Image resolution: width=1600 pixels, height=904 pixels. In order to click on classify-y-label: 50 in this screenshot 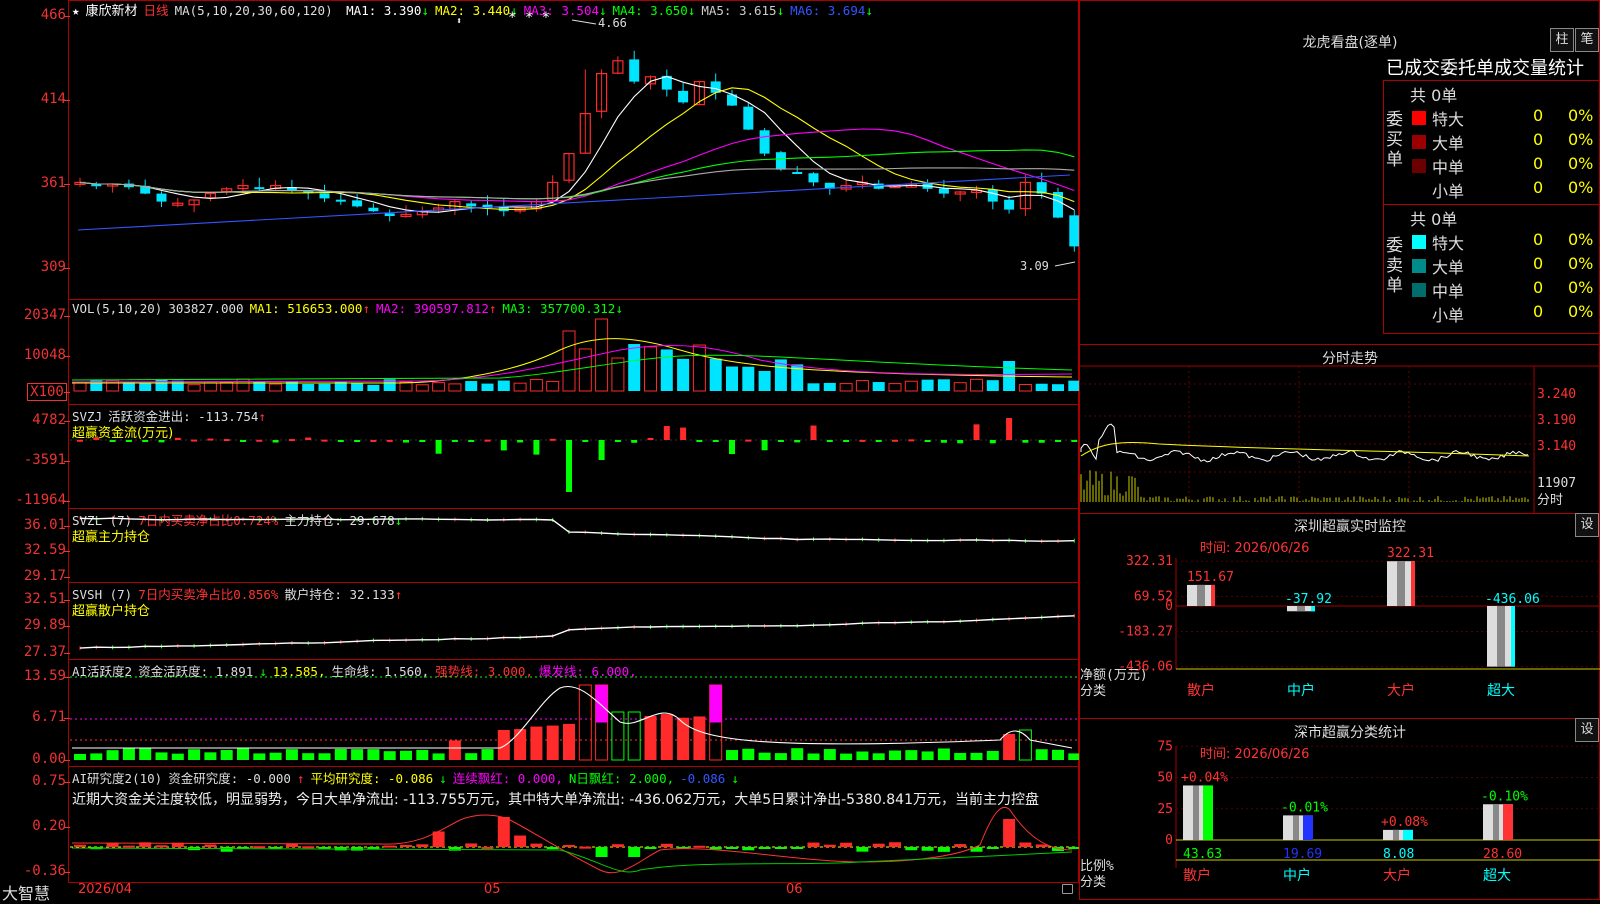, I will do `click(1165, 778)`.